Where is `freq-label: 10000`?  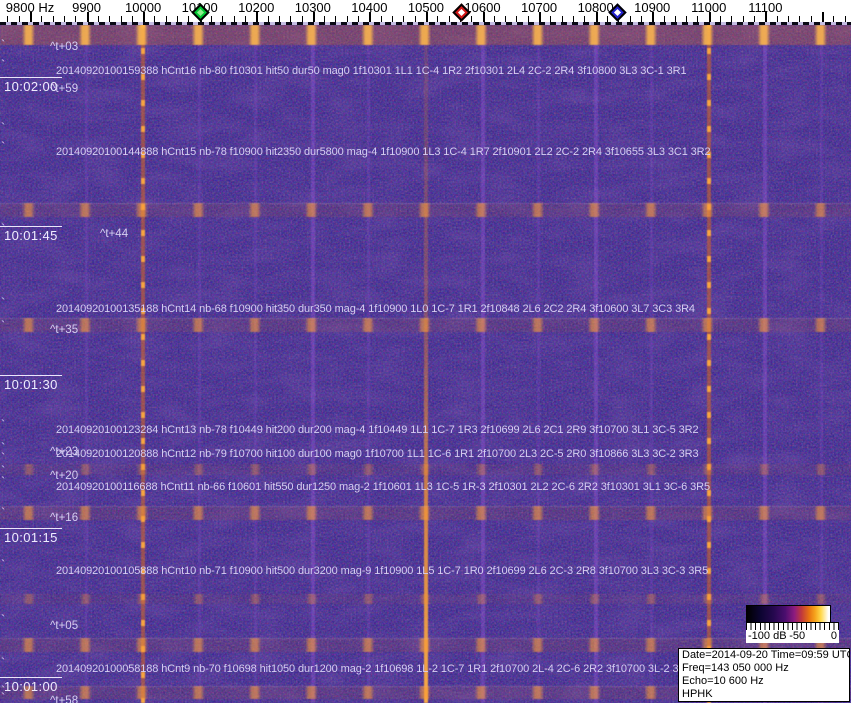 freq-label: 10000 is located at coordinates (143, 7).